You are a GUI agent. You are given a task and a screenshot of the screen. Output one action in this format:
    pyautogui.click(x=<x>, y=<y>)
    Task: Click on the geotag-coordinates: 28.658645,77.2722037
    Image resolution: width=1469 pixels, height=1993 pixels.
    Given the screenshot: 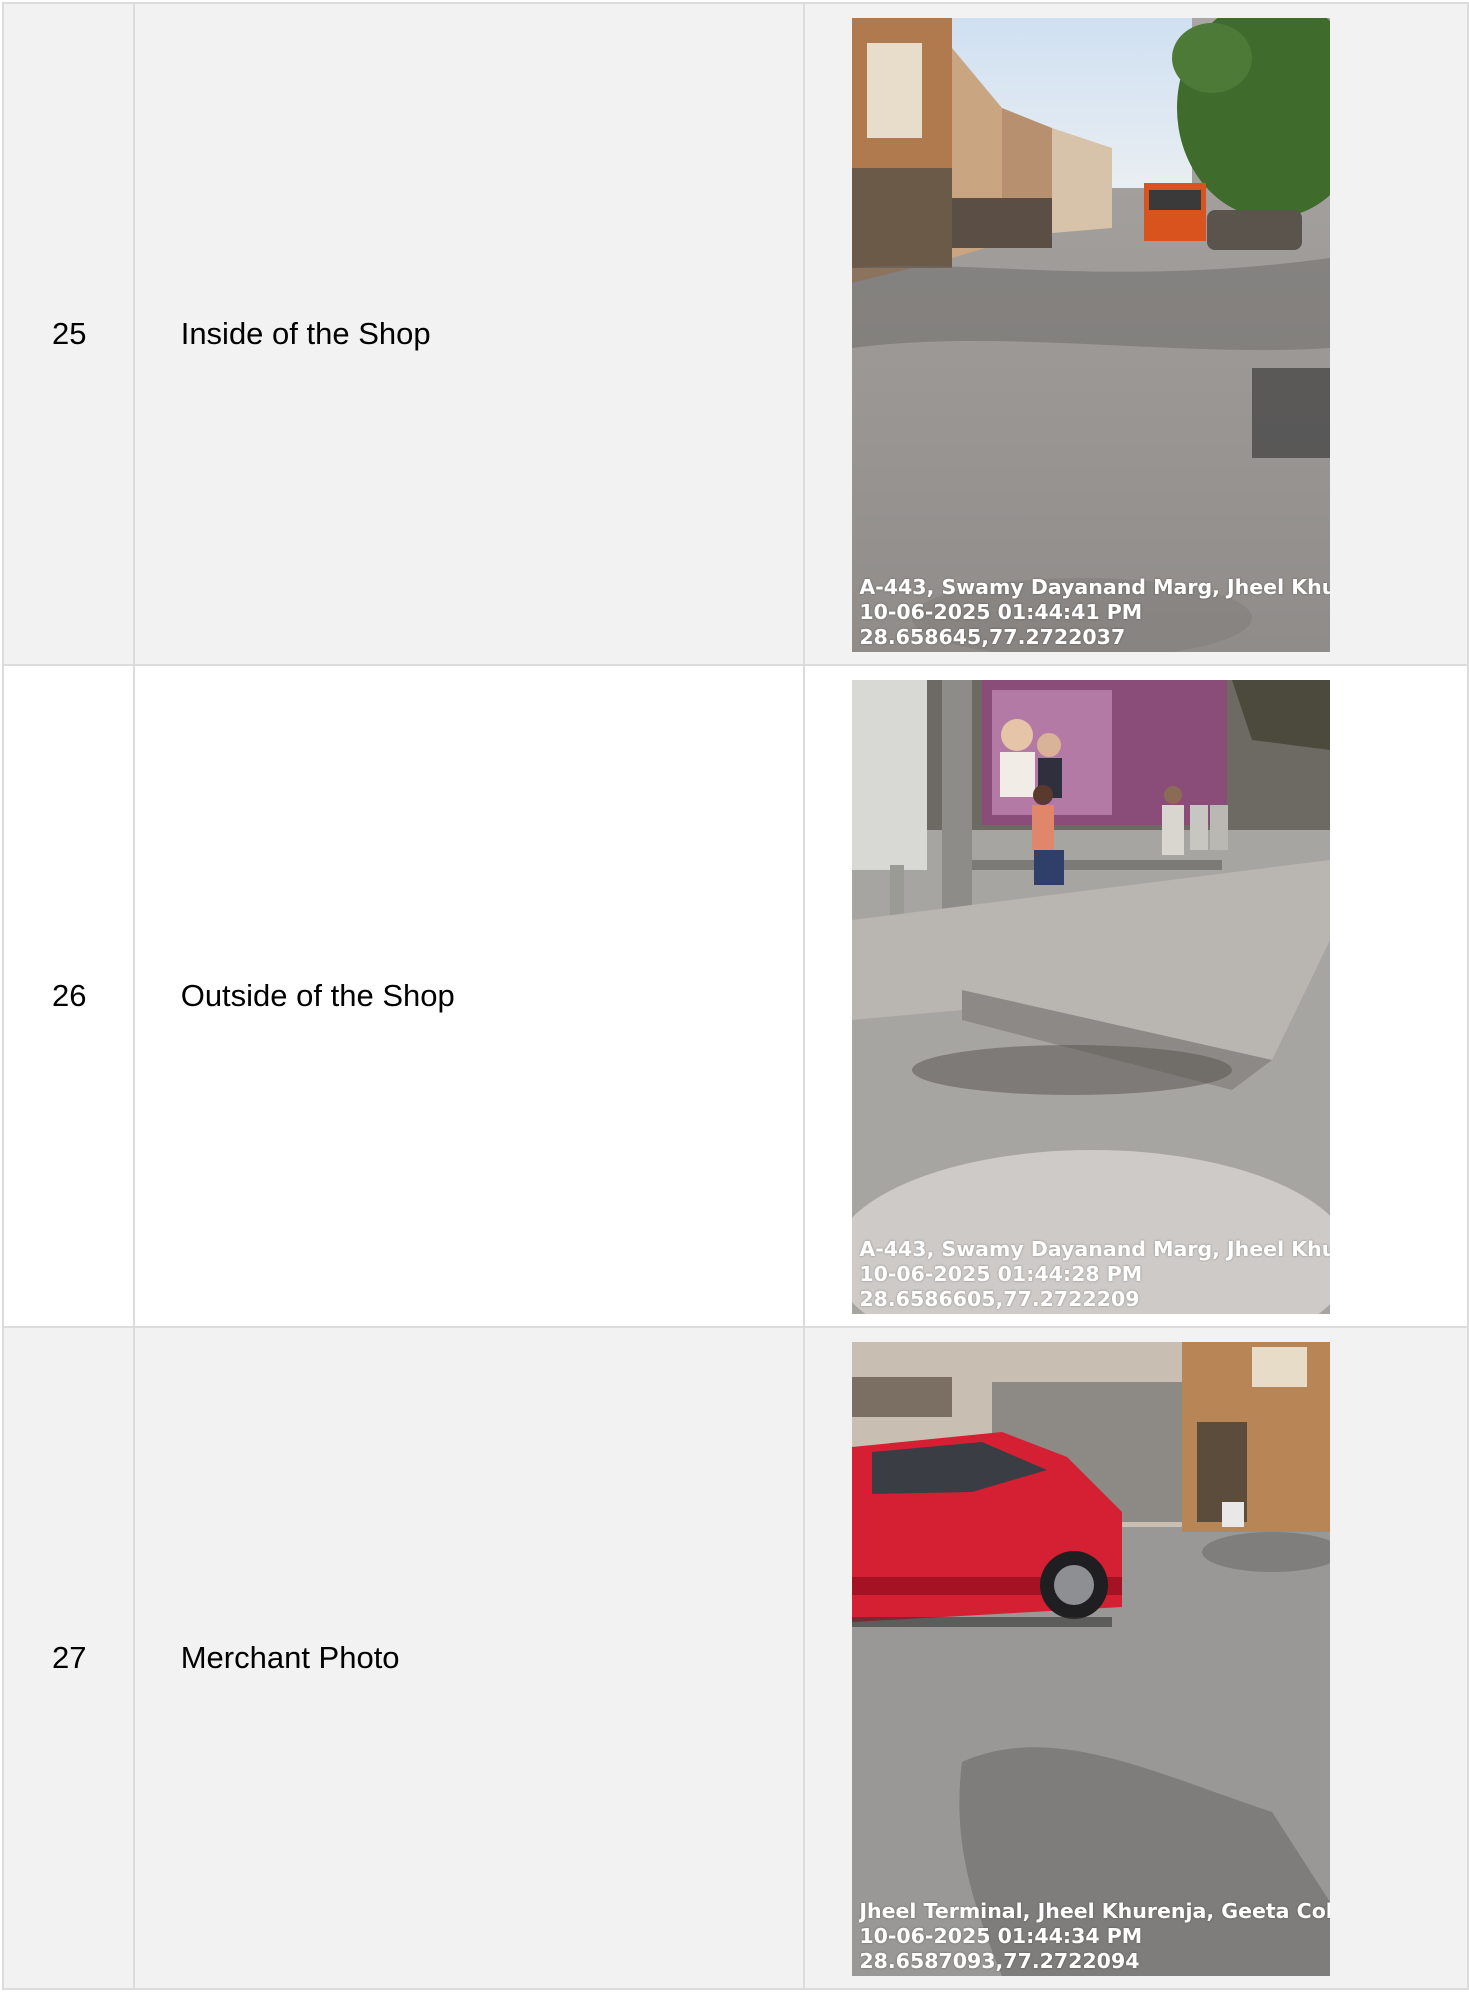 What is the action you would take?
    pyautogui.click(x=992, y=637)
    